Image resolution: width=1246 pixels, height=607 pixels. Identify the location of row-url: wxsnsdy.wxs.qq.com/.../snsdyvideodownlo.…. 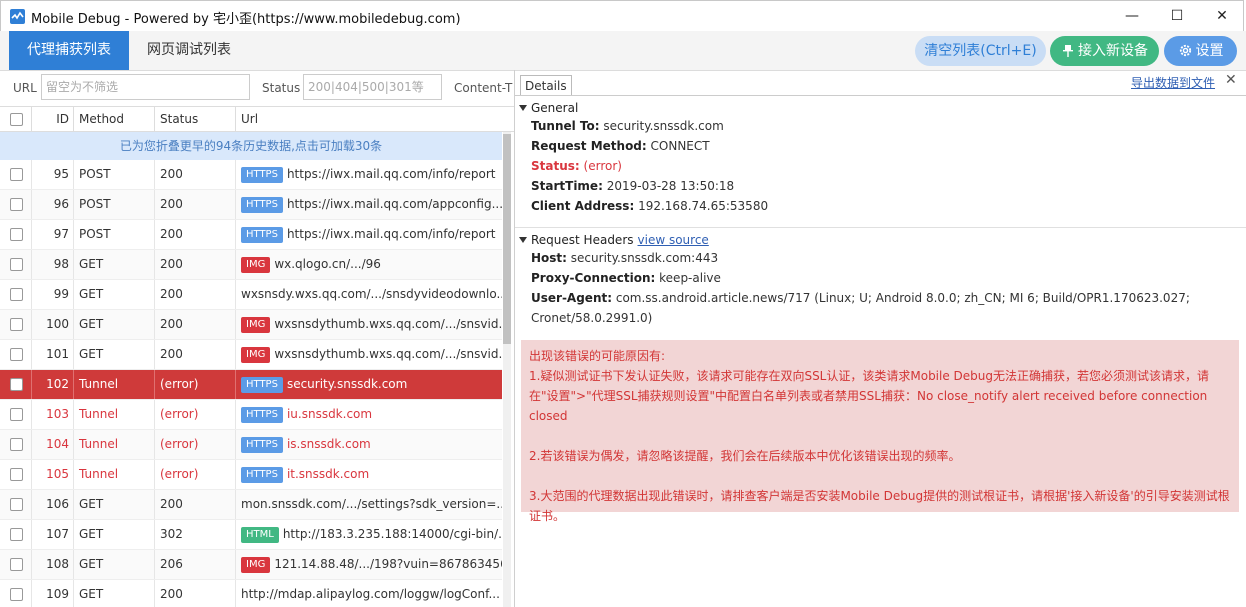
(371, 294).